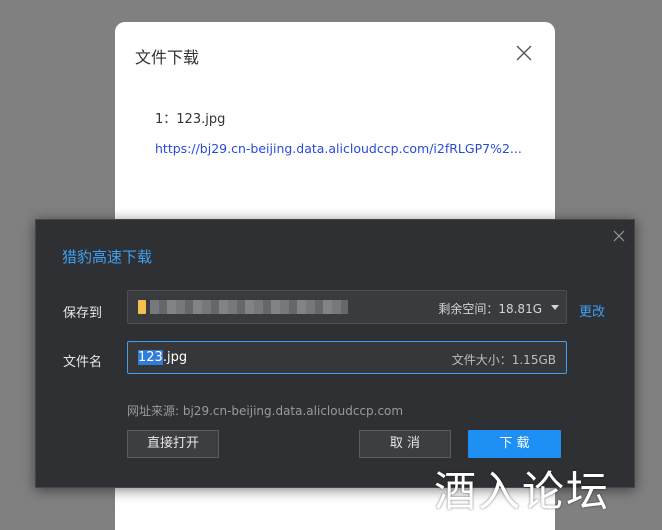 Image resolution: width=662 pixels, height=530 pixels. What do you see at coordinates (167, 57) in the screenshot?
I see `dialog-title: 文件下载` at bounding box center [167, 57].